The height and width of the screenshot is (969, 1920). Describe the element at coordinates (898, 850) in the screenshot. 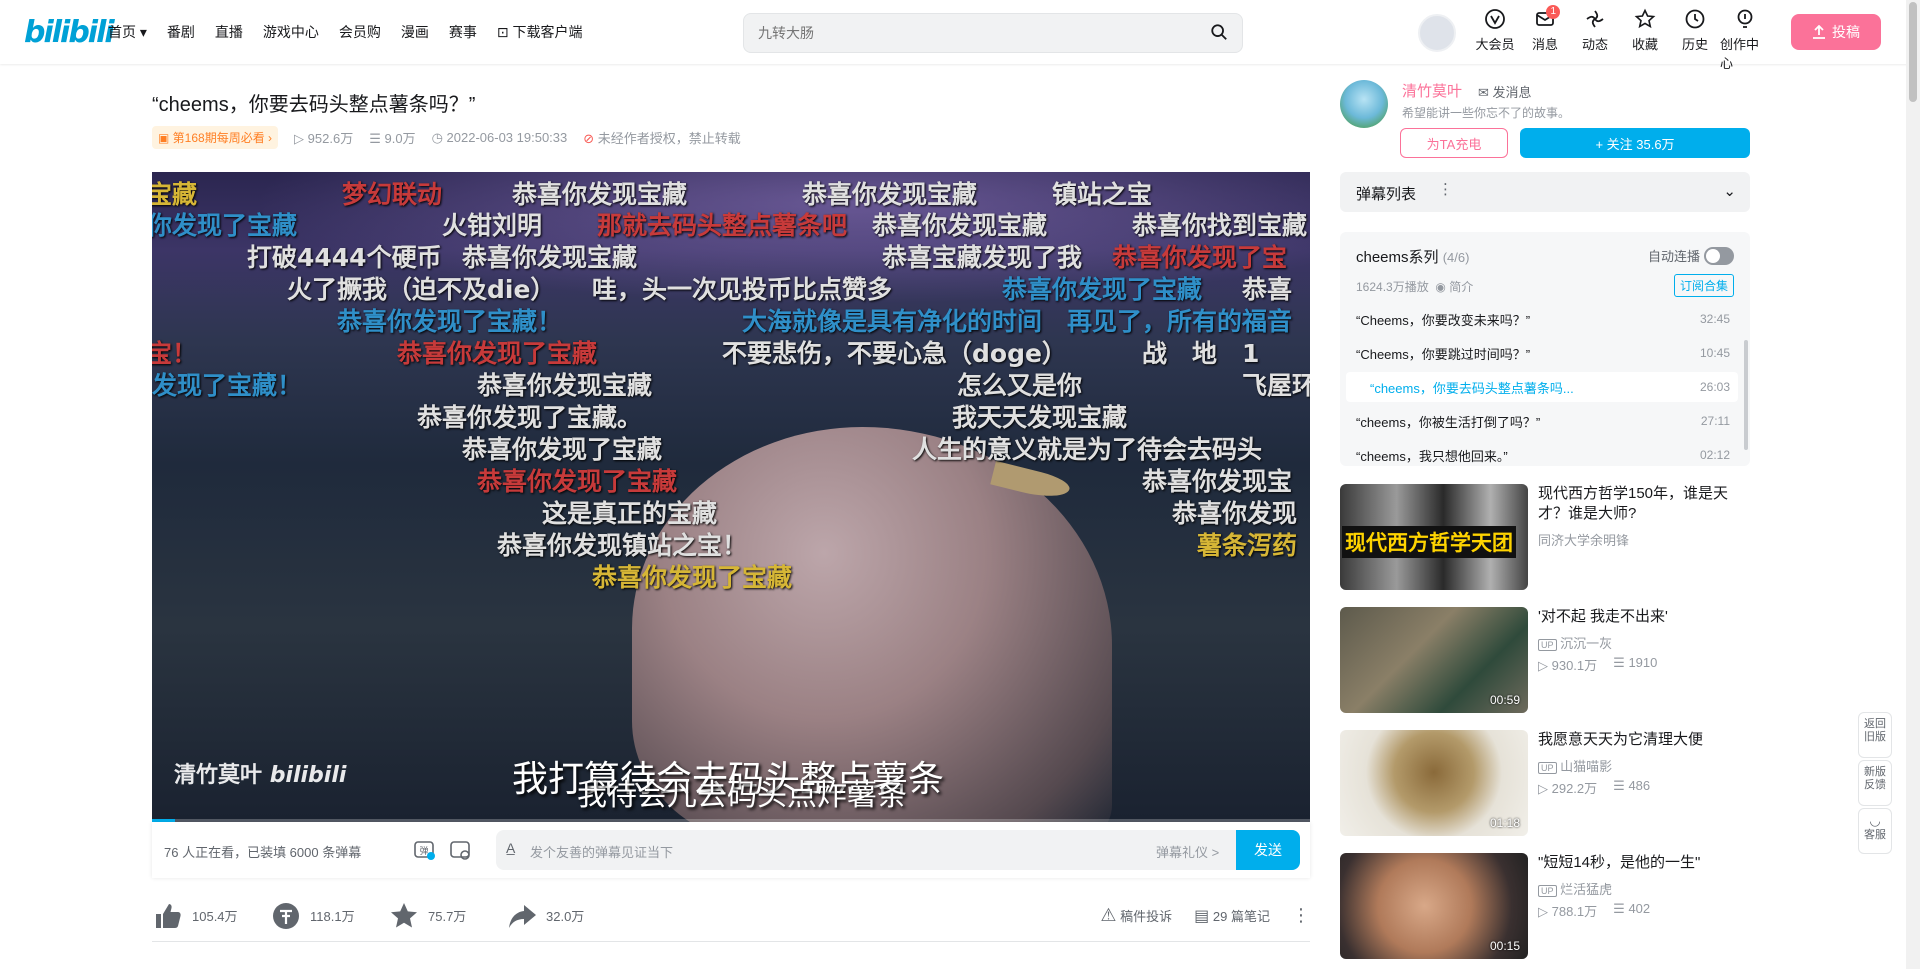

I see `danmaku-input: A̲ 发个友善的弹幕见证当下 弹幕礼仪 > 发送` at that location.